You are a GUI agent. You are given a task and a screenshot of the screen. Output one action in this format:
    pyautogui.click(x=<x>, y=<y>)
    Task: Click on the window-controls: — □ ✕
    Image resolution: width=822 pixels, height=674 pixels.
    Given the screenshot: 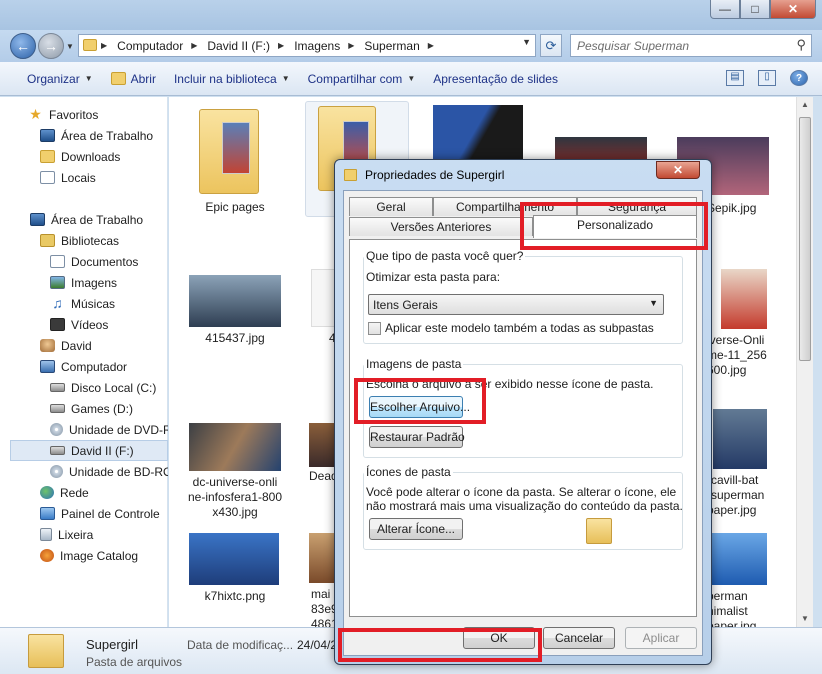 What is the action you would take?
    pyautogui.click(x=763, y=9)
    